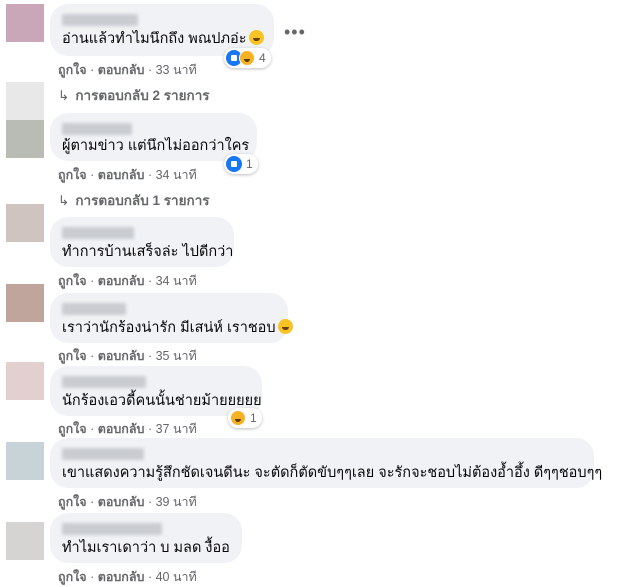  What do you see at coordinates (285, 326) in the screenshot?
I see `grinning-emoji-icon` at bounding box center [285, 326].